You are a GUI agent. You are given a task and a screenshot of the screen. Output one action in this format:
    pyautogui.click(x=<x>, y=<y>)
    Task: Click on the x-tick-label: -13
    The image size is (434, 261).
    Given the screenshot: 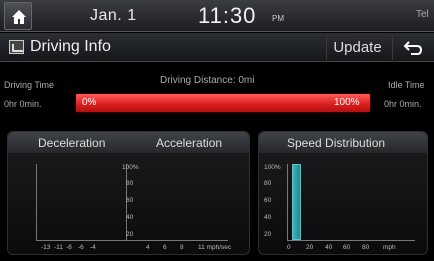 What is the action you would take?
    pyautogui.click(x=46, y=247)
    